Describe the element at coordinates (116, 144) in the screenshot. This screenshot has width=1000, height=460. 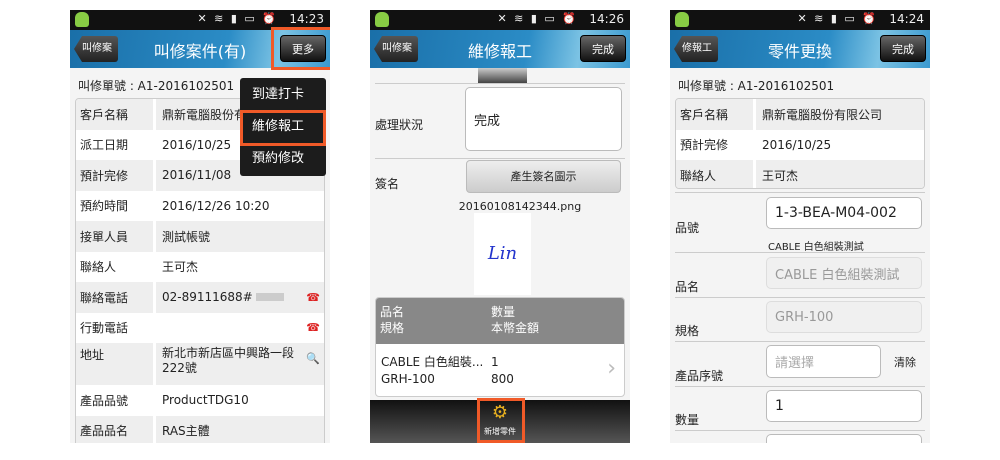
I see `row-label: 派工日期` at that location.